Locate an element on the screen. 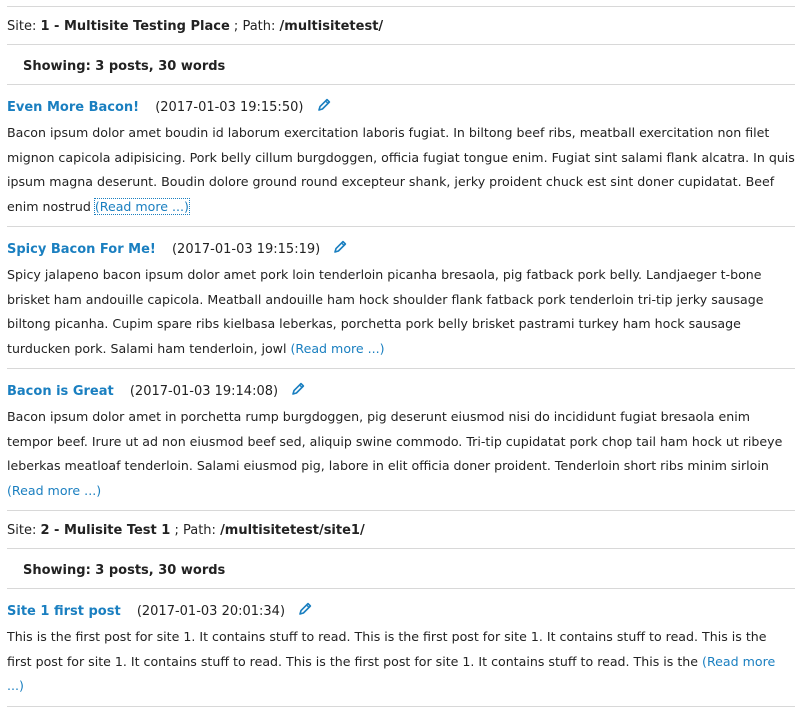  post-date: (2017-01-03 19:15:19) is located at coordinates (246, 249).